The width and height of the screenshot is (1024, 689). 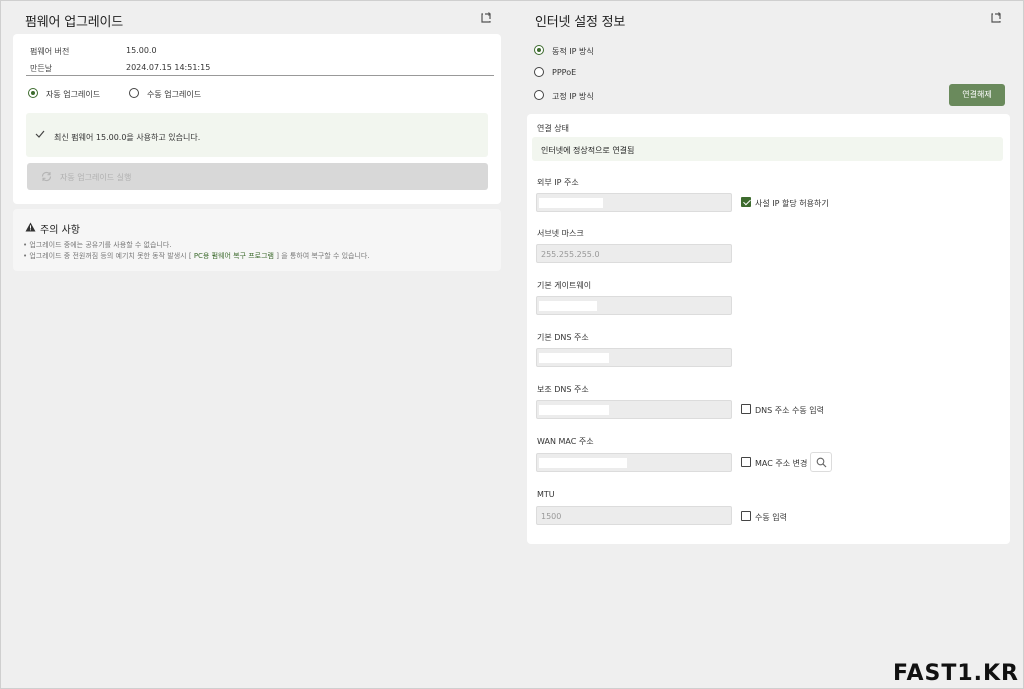 I want to click on firmware-version-value: 15.00.0, so click(x=141, y=50).